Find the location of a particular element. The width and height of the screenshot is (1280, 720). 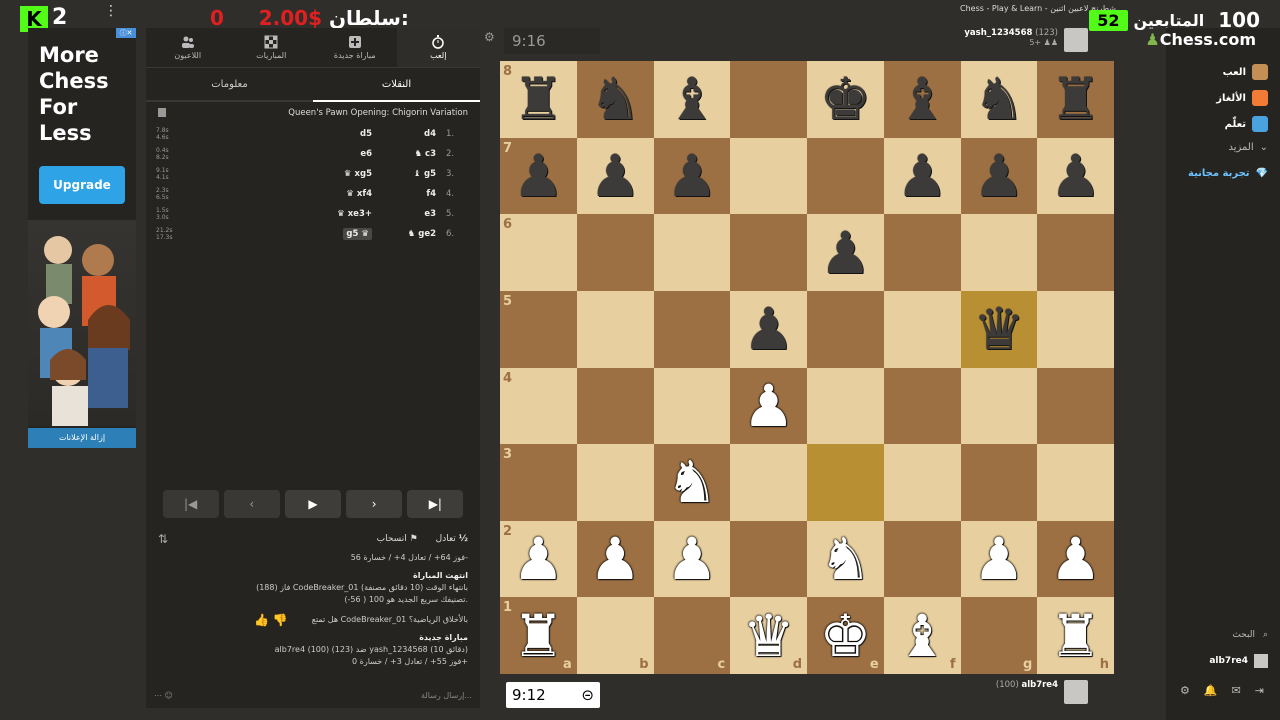

square-a5: 5 is located at coordinates (538, 329).